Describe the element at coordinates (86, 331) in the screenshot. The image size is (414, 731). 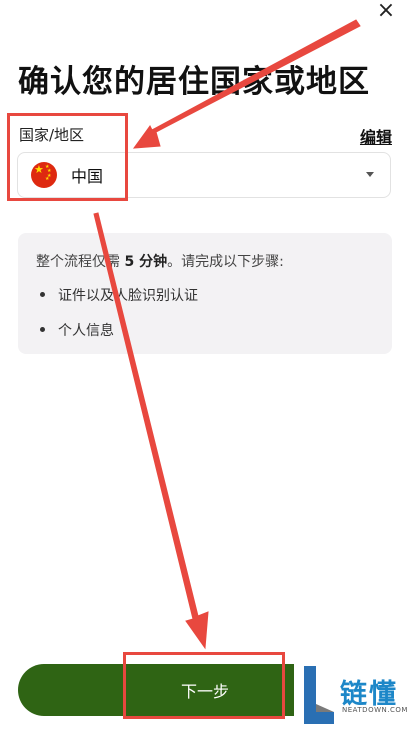
I see `step-label: 个人信息` at that location.